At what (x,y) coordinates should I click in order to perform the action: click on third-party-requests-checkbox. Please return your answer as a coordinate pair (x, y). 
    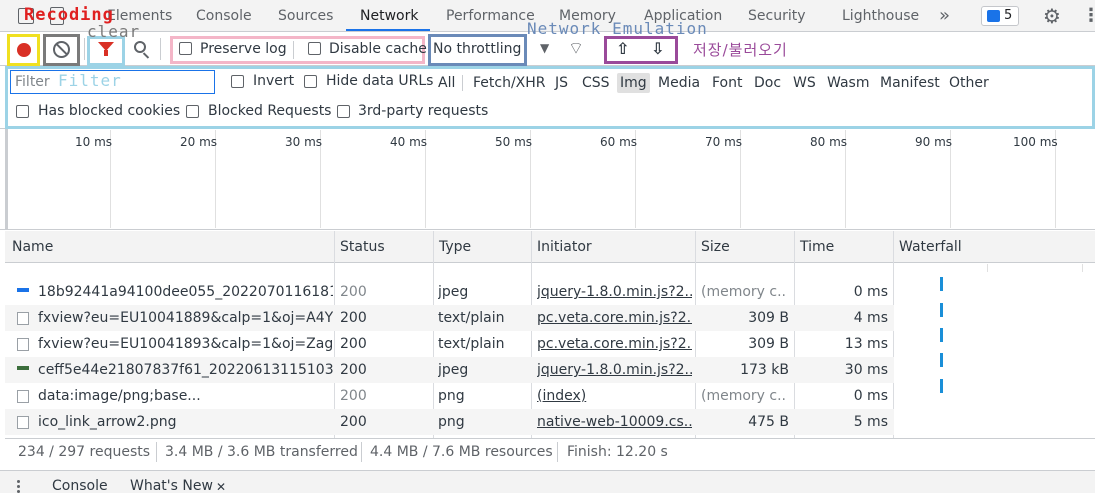
    Looking at the image, I should click on (343, 111).